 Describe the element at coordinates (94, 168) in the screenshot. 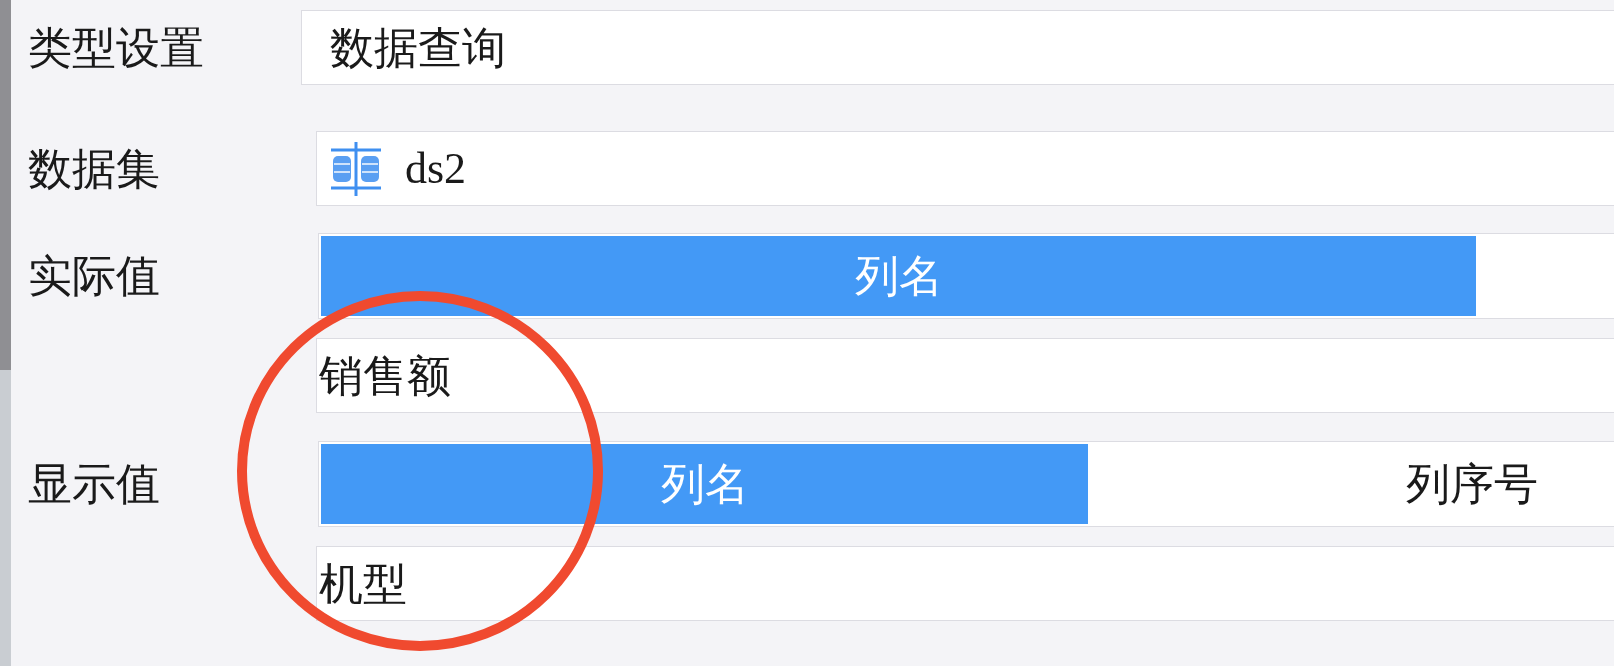

I see `field-label: 数据集` at that location.